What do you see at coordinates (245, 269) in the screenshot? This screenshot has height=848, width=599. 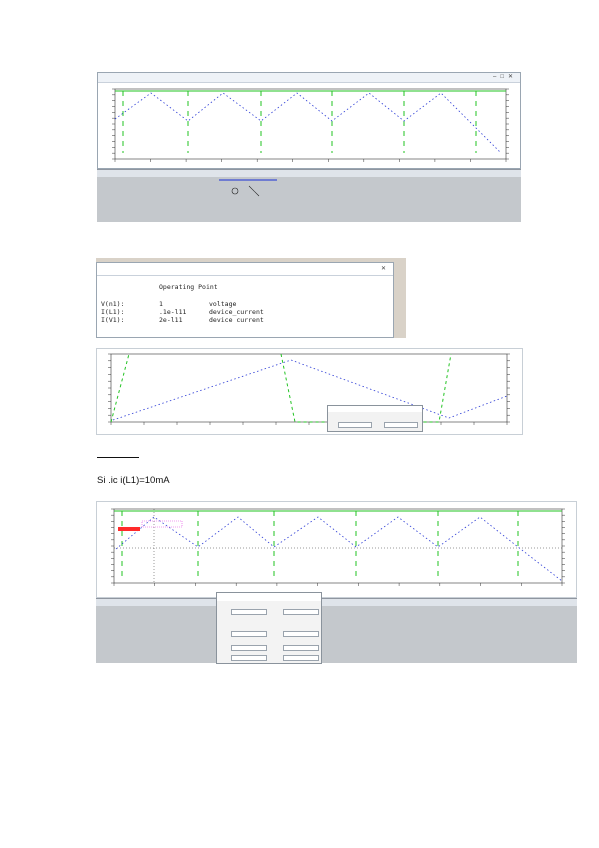 I see `op-titlebar: ✕` at bounding box center [245, 269].